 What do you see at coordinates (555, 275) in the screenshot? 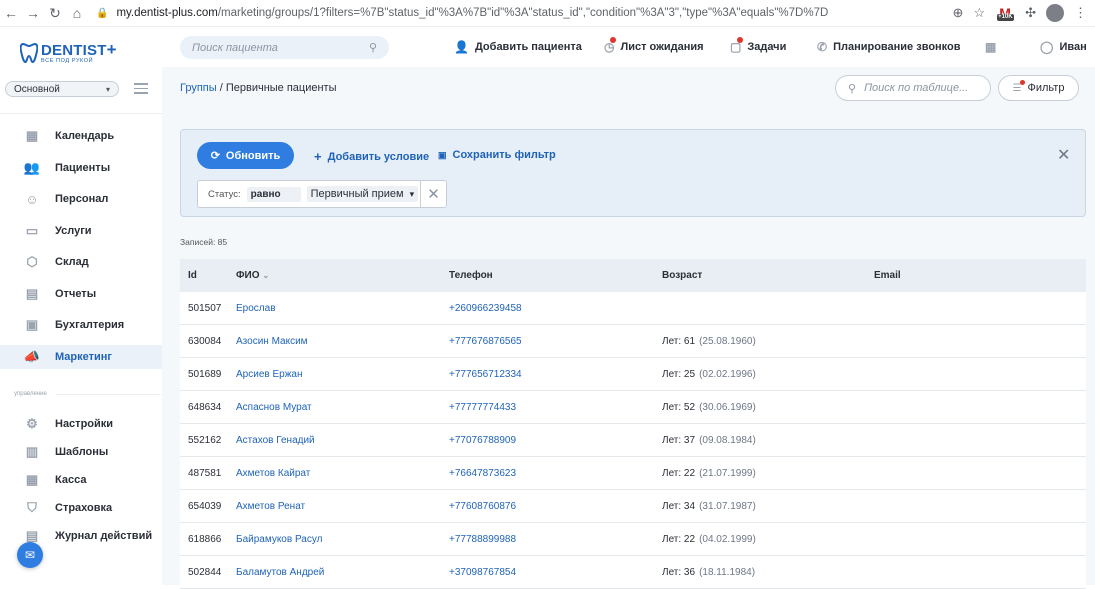
I see `column-phone: Телефон` at bounding box center [555, 275].